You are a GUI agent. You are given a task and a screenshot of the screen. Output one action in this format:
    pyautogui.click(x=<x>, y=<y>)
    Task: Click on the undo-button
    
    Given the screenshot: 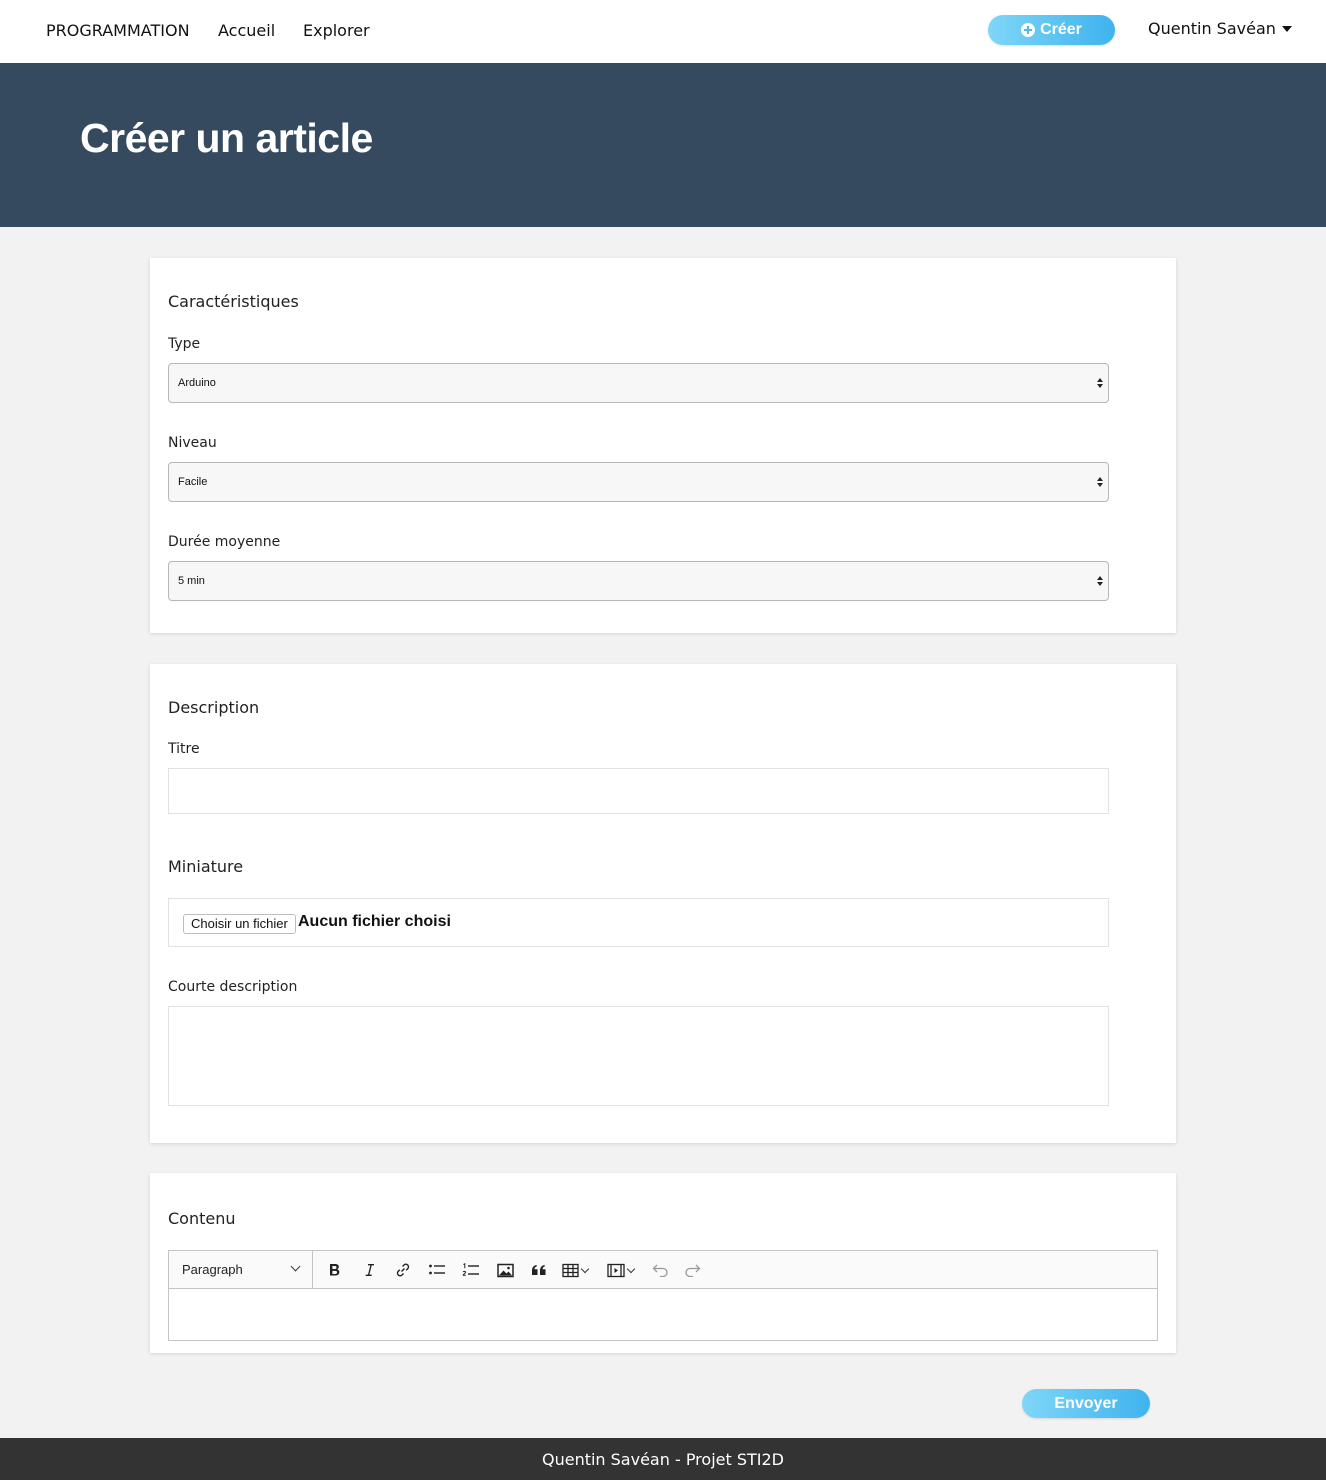 What is the action you would take?
    pyautogui.click(x=660, y=1270)
    